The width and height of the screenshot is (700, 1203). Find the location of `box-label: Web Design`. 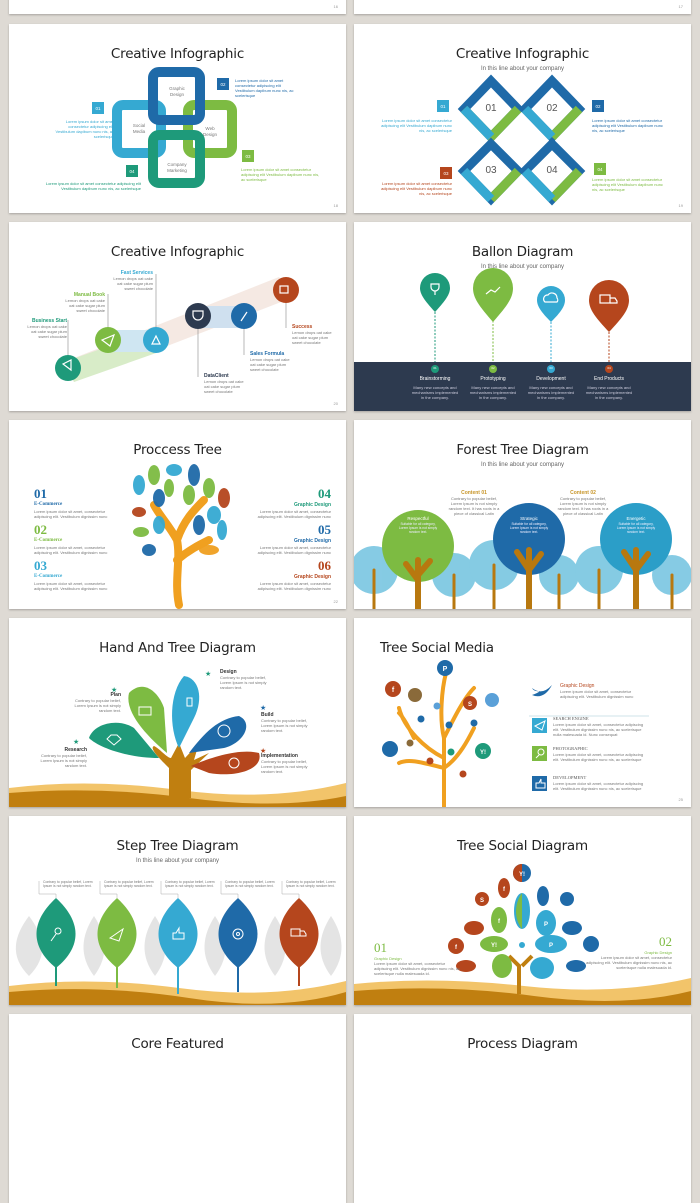

box-label: Web Design is located at coordinates (209, 131).